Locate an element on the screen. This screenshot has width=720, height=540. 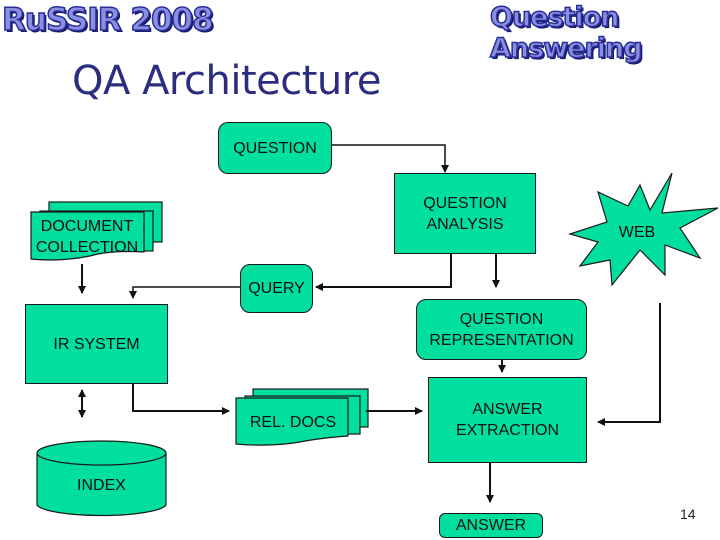
query-label: QUERY is located at coordinates (276, 288).